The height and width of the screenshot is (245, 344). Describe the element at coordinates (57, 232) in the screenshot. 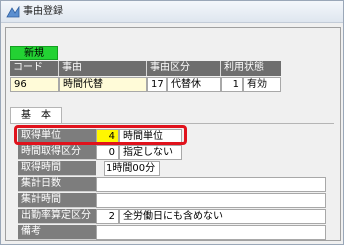

I see `label-remarks: 備考` at that location.